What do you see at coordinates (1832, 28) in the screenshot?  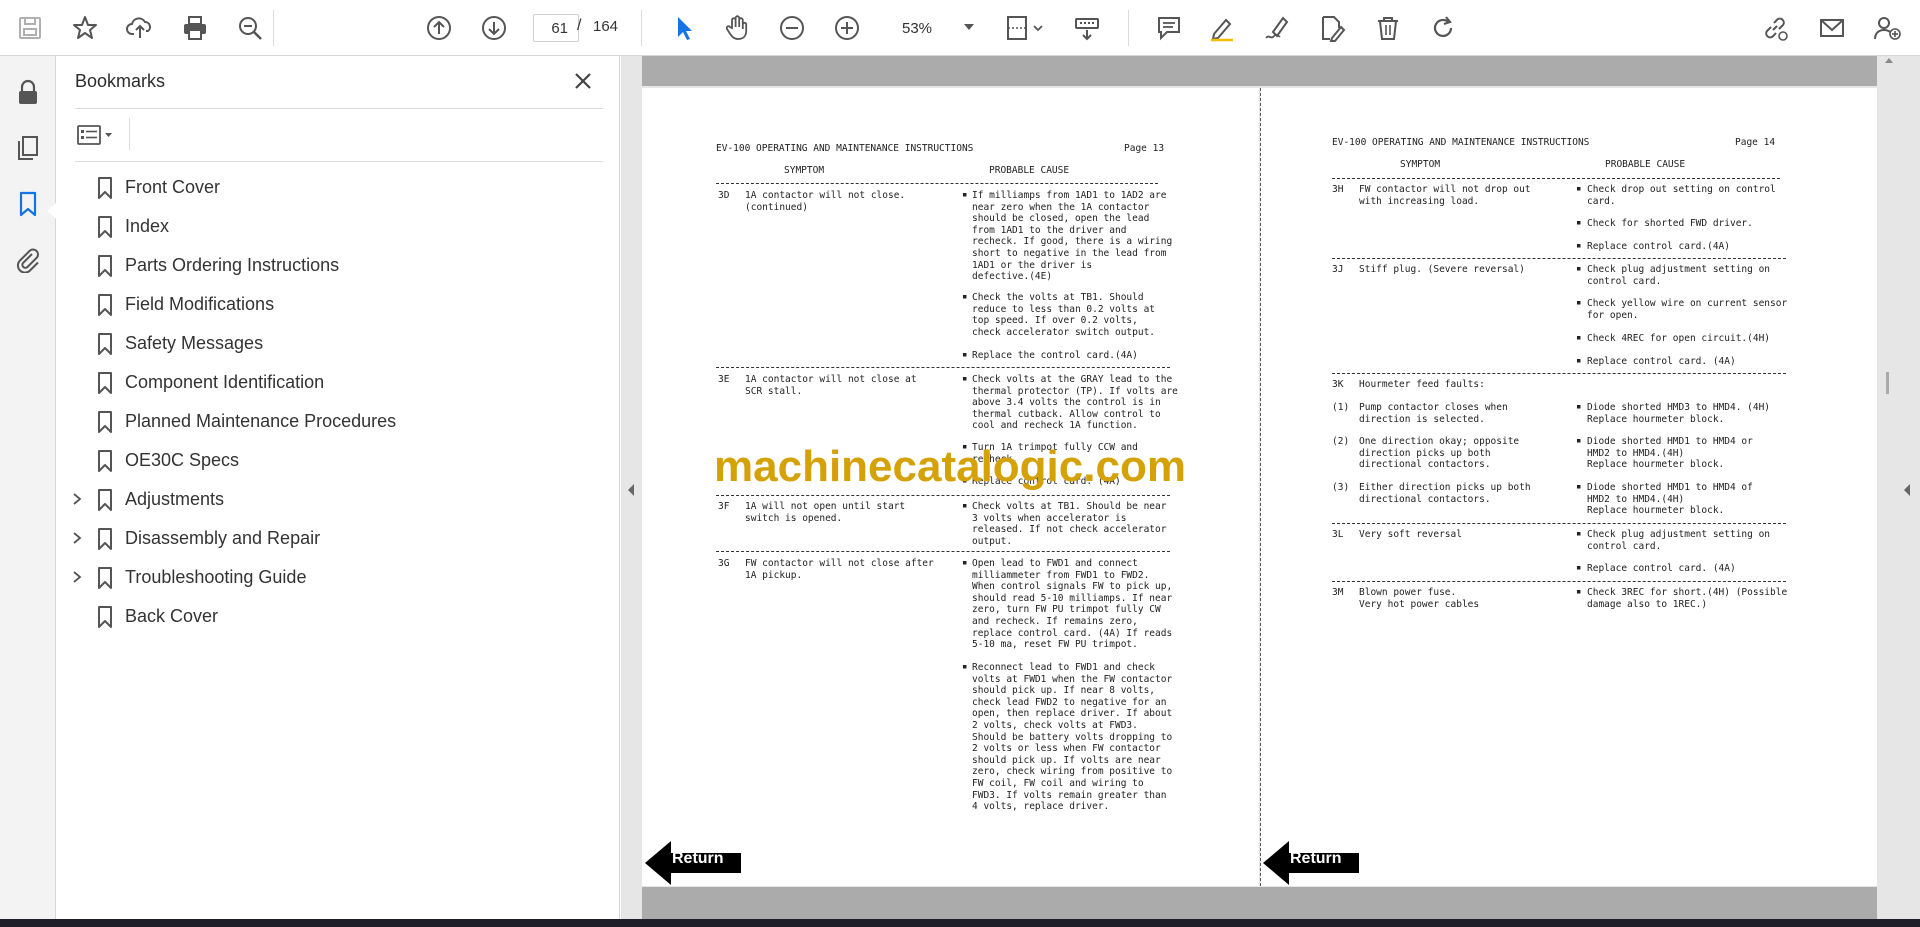 I see `email-icon` at bounding box center [1832, 28].